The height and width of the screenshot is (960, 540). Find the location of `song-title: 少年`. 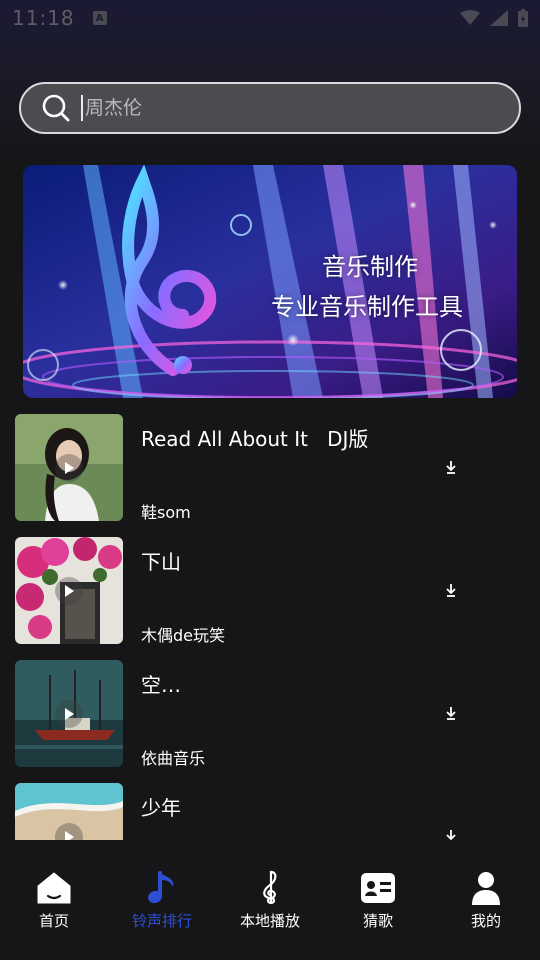

song-title: 少年 is located at coordinates (161, 808).